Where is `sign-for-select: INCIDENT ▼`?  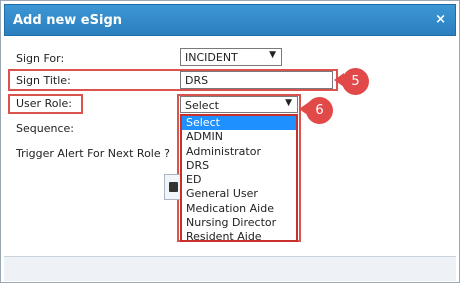 sign-for-select: INCIDENT ▼ is located at coordinates (231, 57).